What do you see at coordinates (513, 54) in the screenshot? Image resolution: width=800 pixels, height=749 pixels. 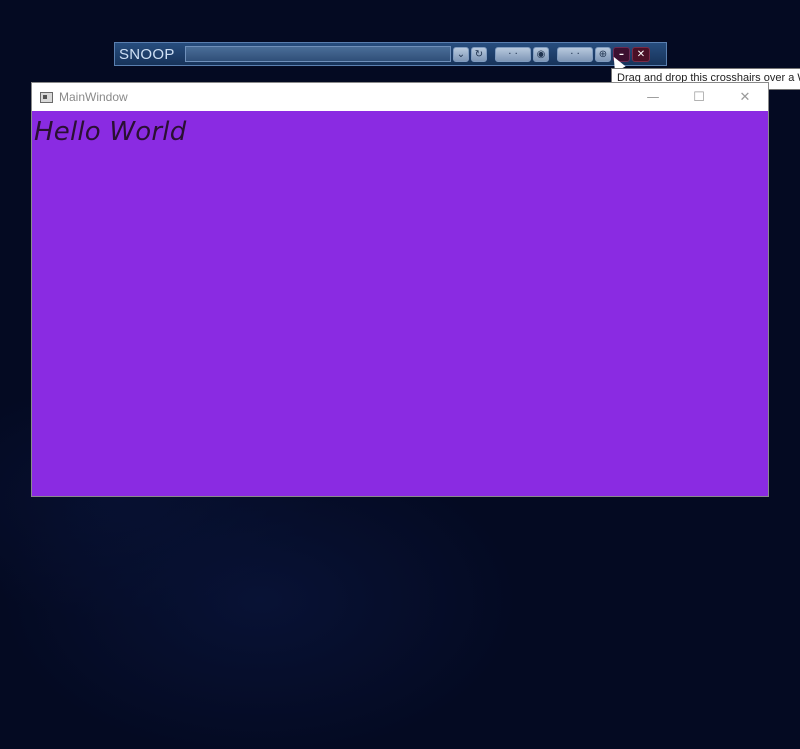 I see `snoop-action-1-button: · ·` at bounding box center [513, 54].